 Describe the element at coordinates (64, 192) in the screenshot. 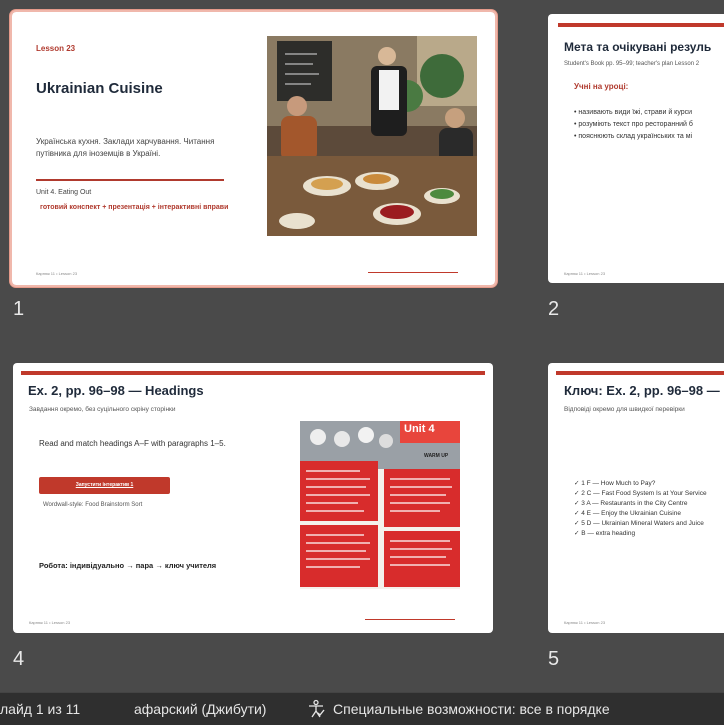

I see `unit-label: Unit 4. Eating Out` at that location.